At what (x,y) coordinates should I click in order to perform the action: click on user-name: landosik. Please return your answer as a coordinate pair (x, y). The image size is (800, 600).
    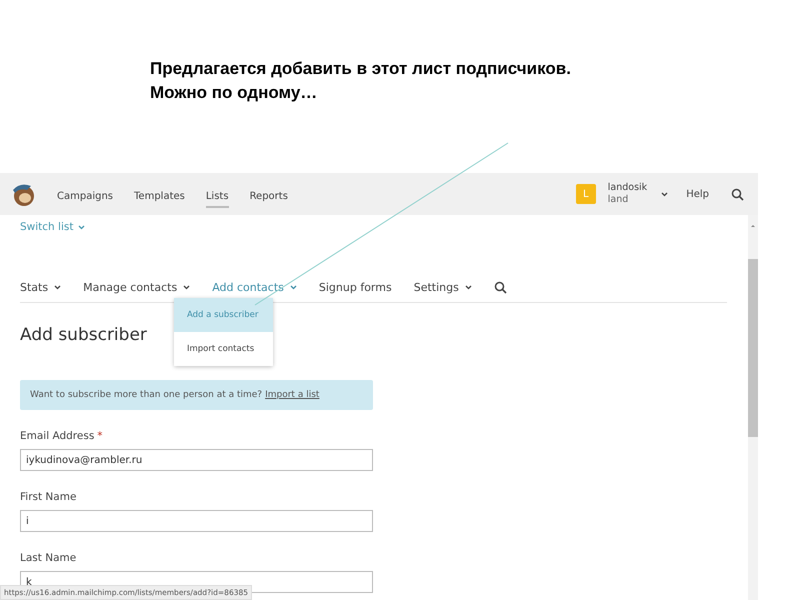
    Looking at the image, I should click on (628, 188).